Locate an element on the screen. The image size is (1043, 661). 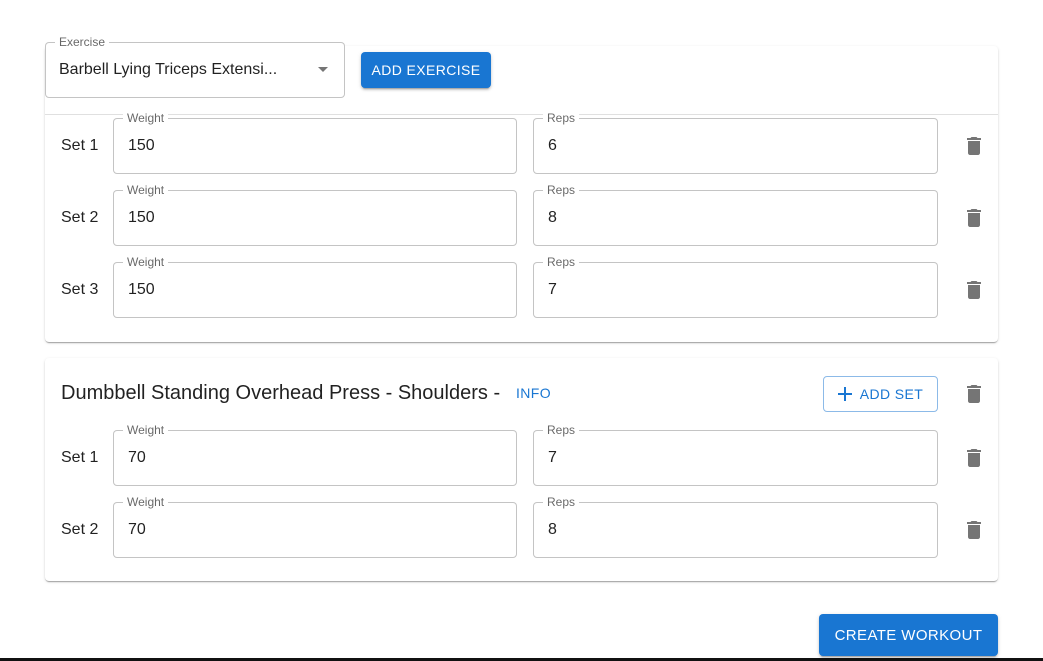
divider is located at coordinates (521, 114).